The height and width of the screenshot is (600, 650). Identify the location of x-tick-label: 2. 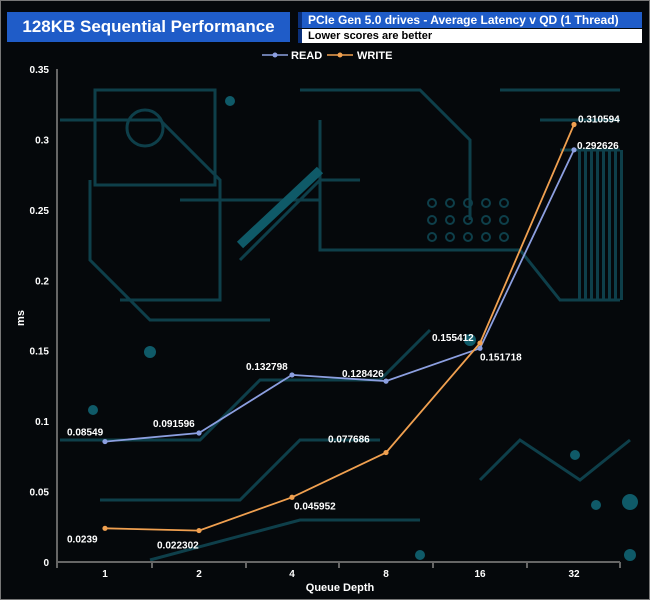
(199, 574).